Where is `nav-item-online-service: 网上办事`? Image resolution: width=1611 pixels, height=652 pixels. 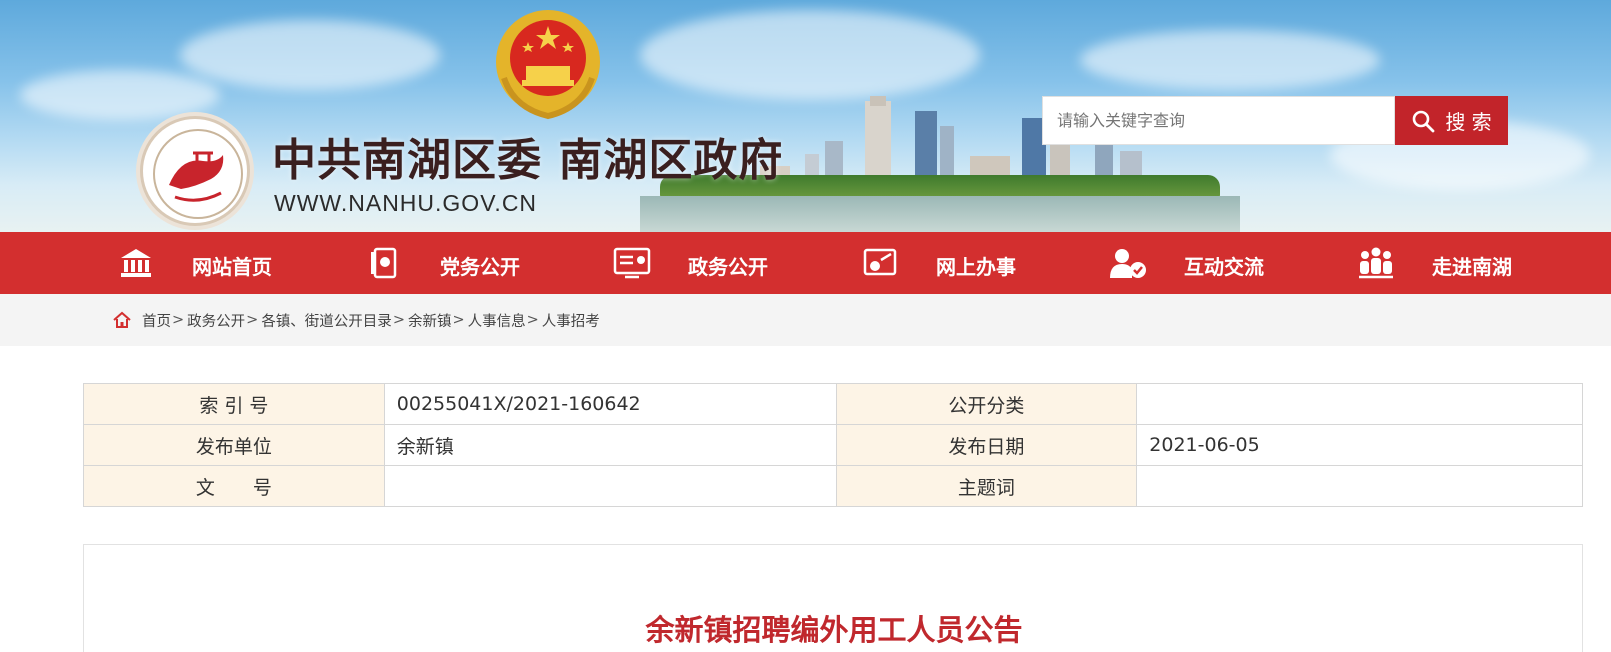
nav-item-online-service: 网上办事 is located at coordinates (960, 263).